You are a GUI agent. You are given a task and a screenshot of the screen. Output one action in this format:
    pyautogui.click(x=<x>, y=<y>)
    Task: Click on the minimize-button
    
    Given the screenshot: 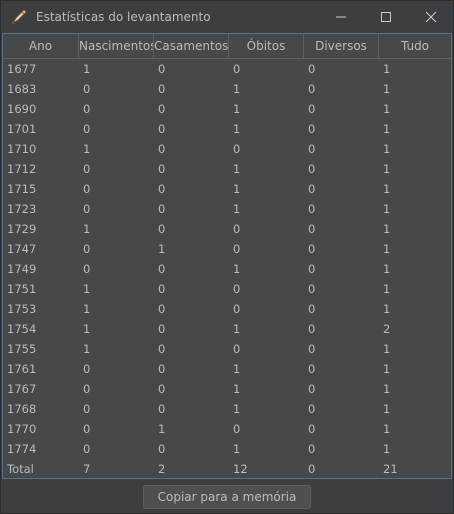 What is the action you would take?
    pyautogui.click(x=340, y=16)
    